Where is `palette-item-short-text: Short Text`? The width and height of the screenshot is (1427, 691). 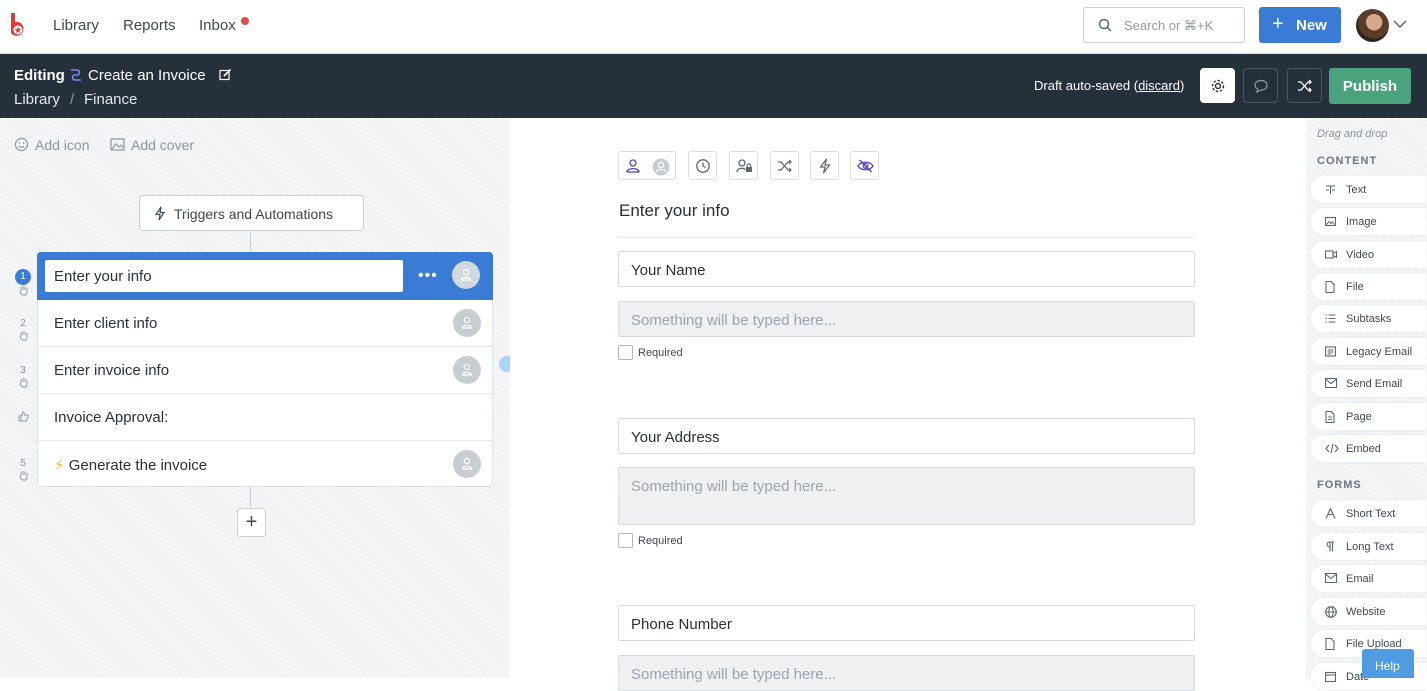 palette-item-short-text: Short Text is located at coordinates (1368, 513).